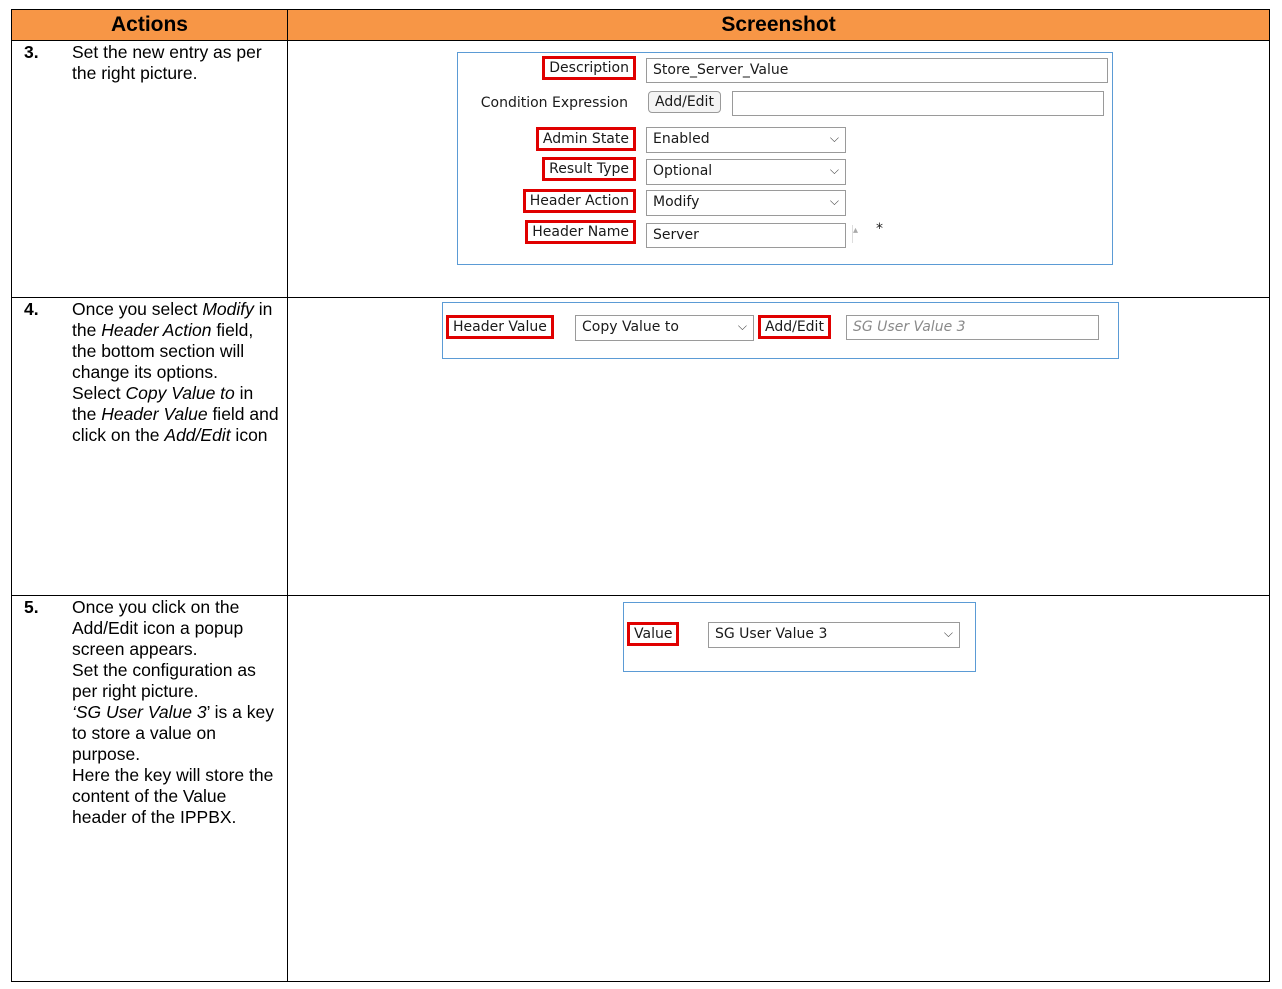  I want to click on text-fragment: Header Value, so click(154, 414).